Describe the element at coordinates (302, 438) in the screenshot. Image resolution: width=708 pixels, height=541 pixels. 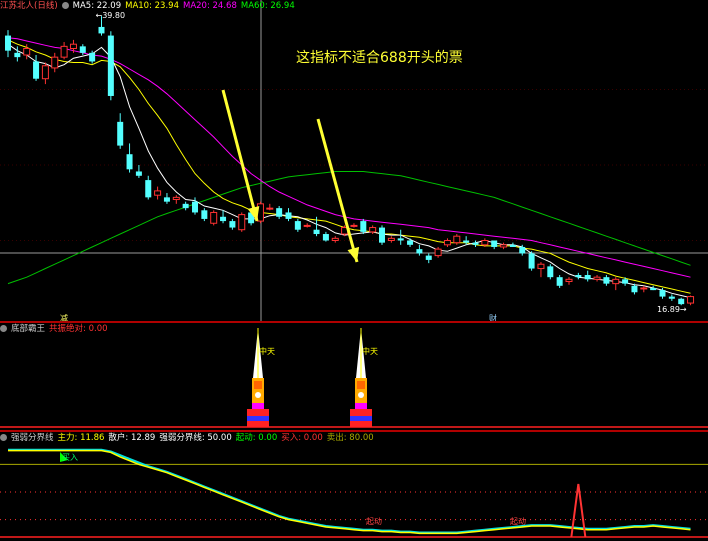
I see `buy-label: 买入: 0.00` at that location.